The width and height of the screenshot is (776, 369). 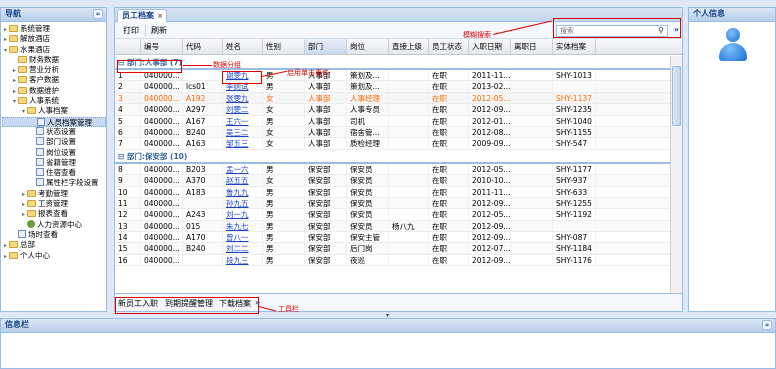 I want to click on nav-item: 财务数据, so click(x=54, y=60).